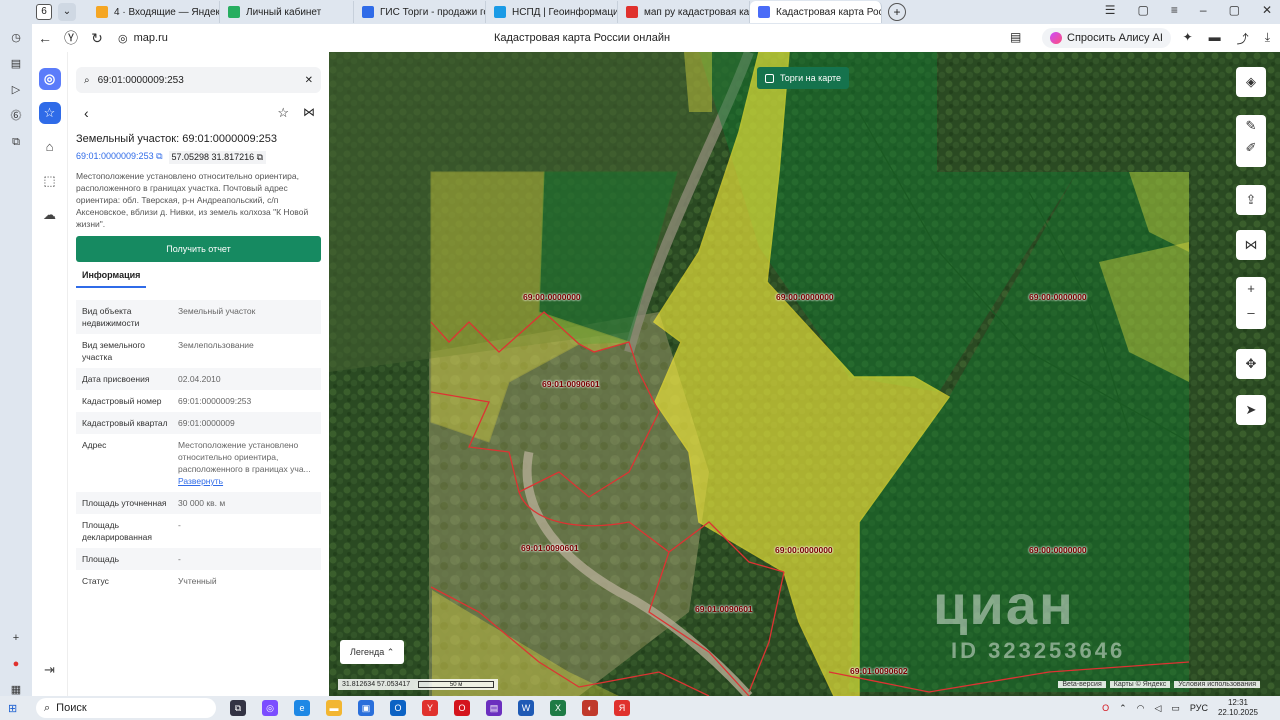 This screenshot has width=1280, height=720. I want to click on alice-app-icon: ◎, so click(270, 708).